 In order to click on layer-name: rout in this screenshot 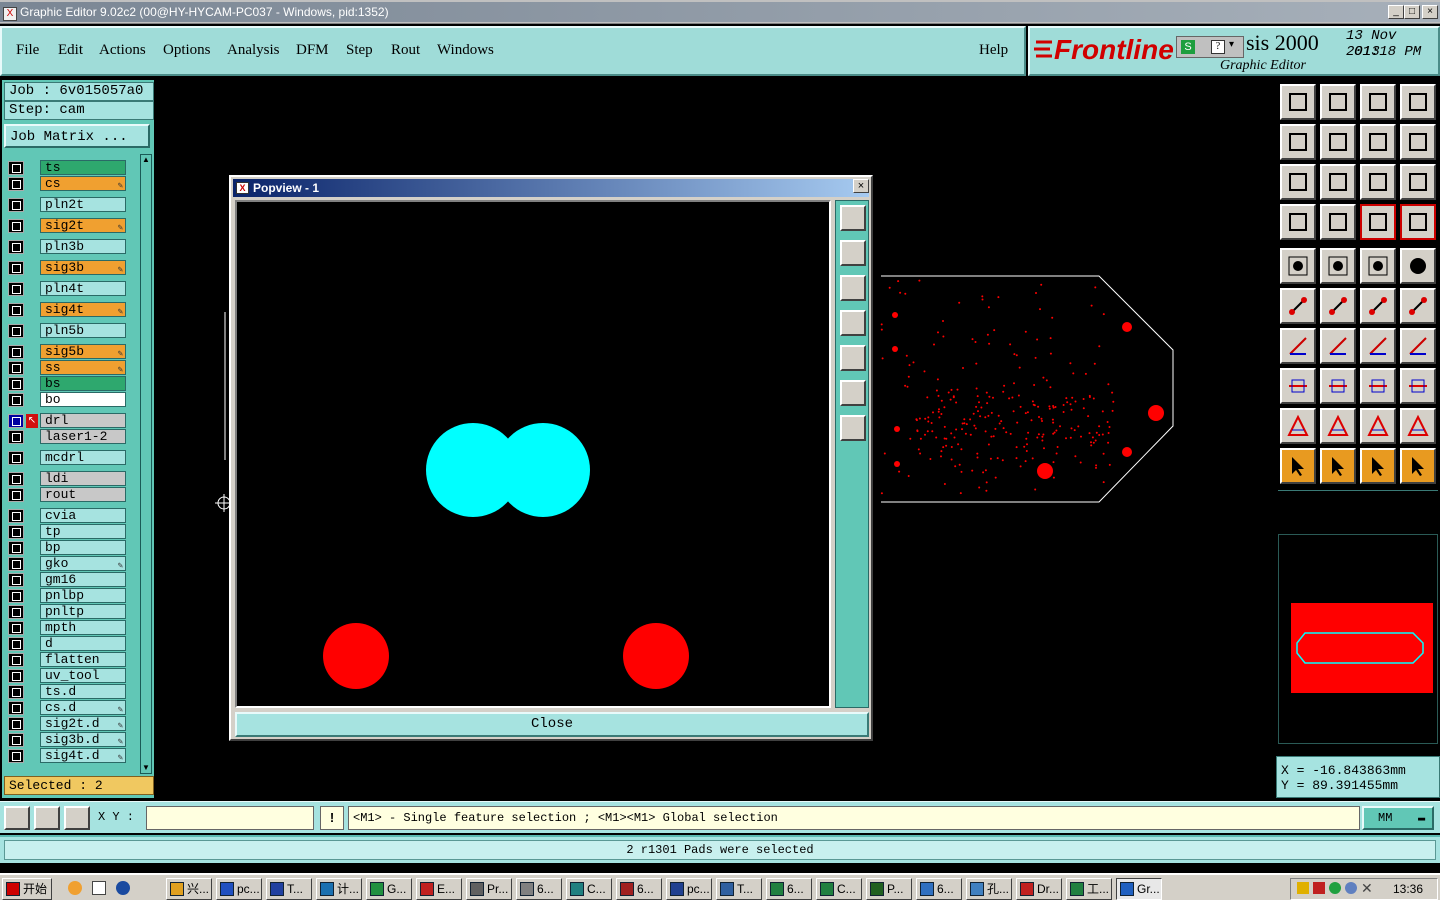, I will do `click(83, 494)`.